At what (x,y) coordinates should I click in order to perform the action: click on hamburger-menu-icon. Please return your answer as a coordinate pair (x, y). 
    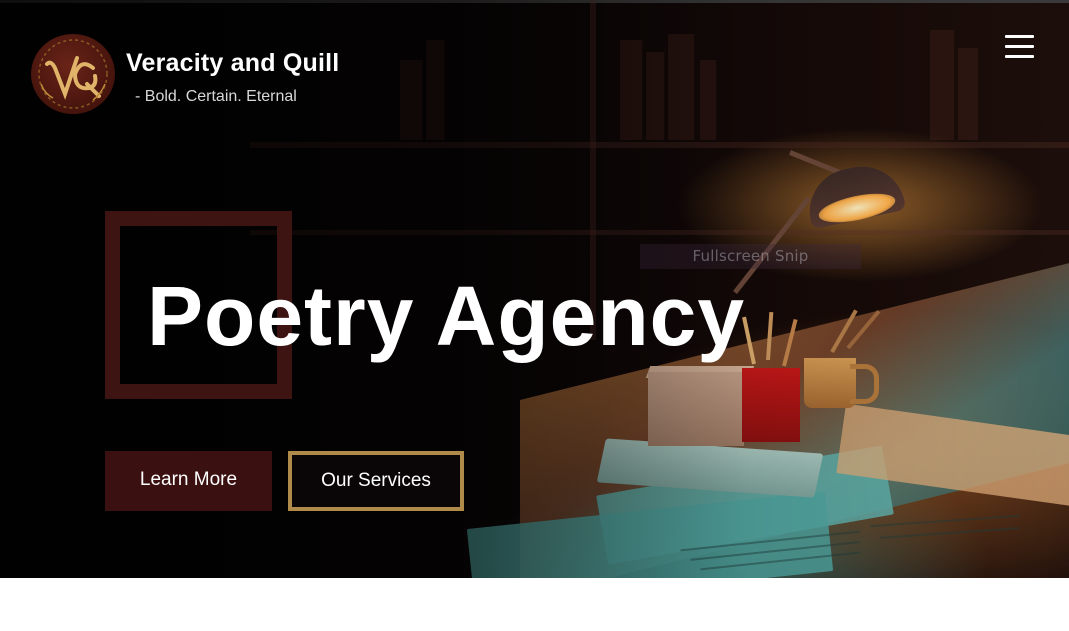
    Looking at the image, I should click on (1020, 47).